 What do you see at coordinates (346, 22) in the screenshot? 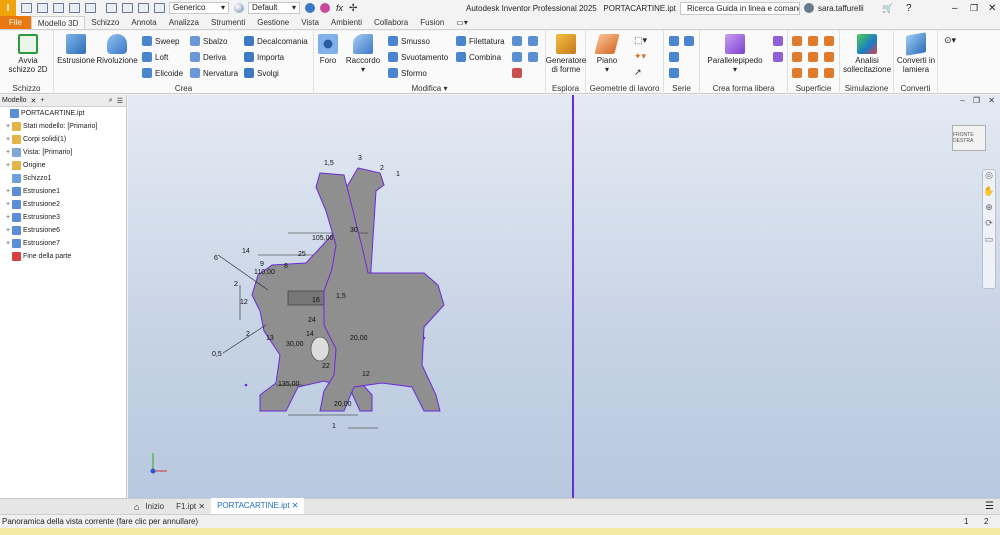
I see `tab-ambienti: Ambienti` at bounding box center [346, 22].